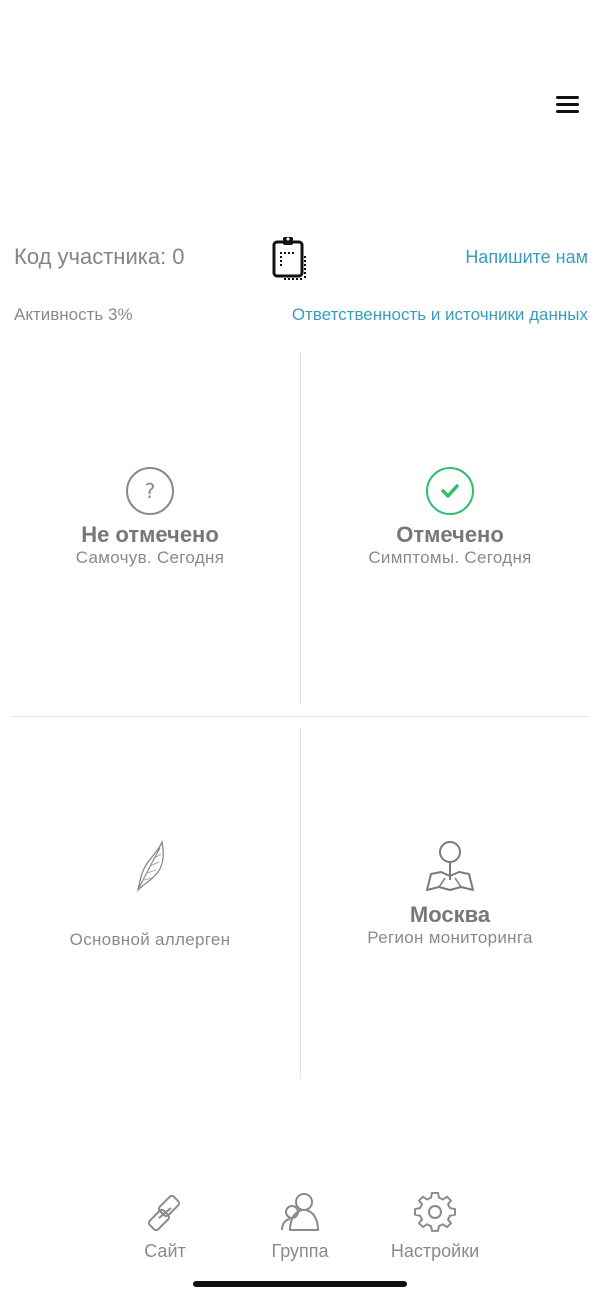  I want to click on symptoms-status: Отмечено, so click(450, 534).